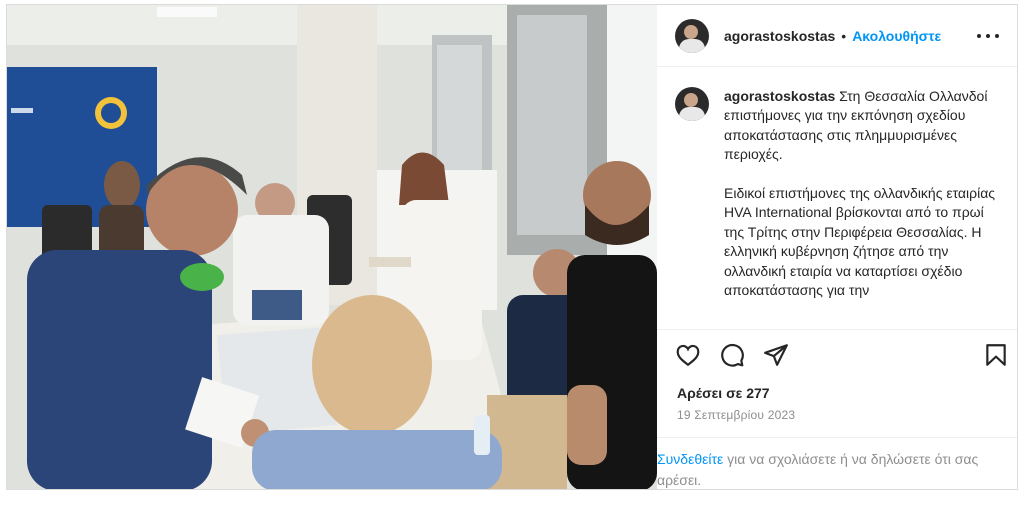  I want to click on action-bar, so click(837, 352).